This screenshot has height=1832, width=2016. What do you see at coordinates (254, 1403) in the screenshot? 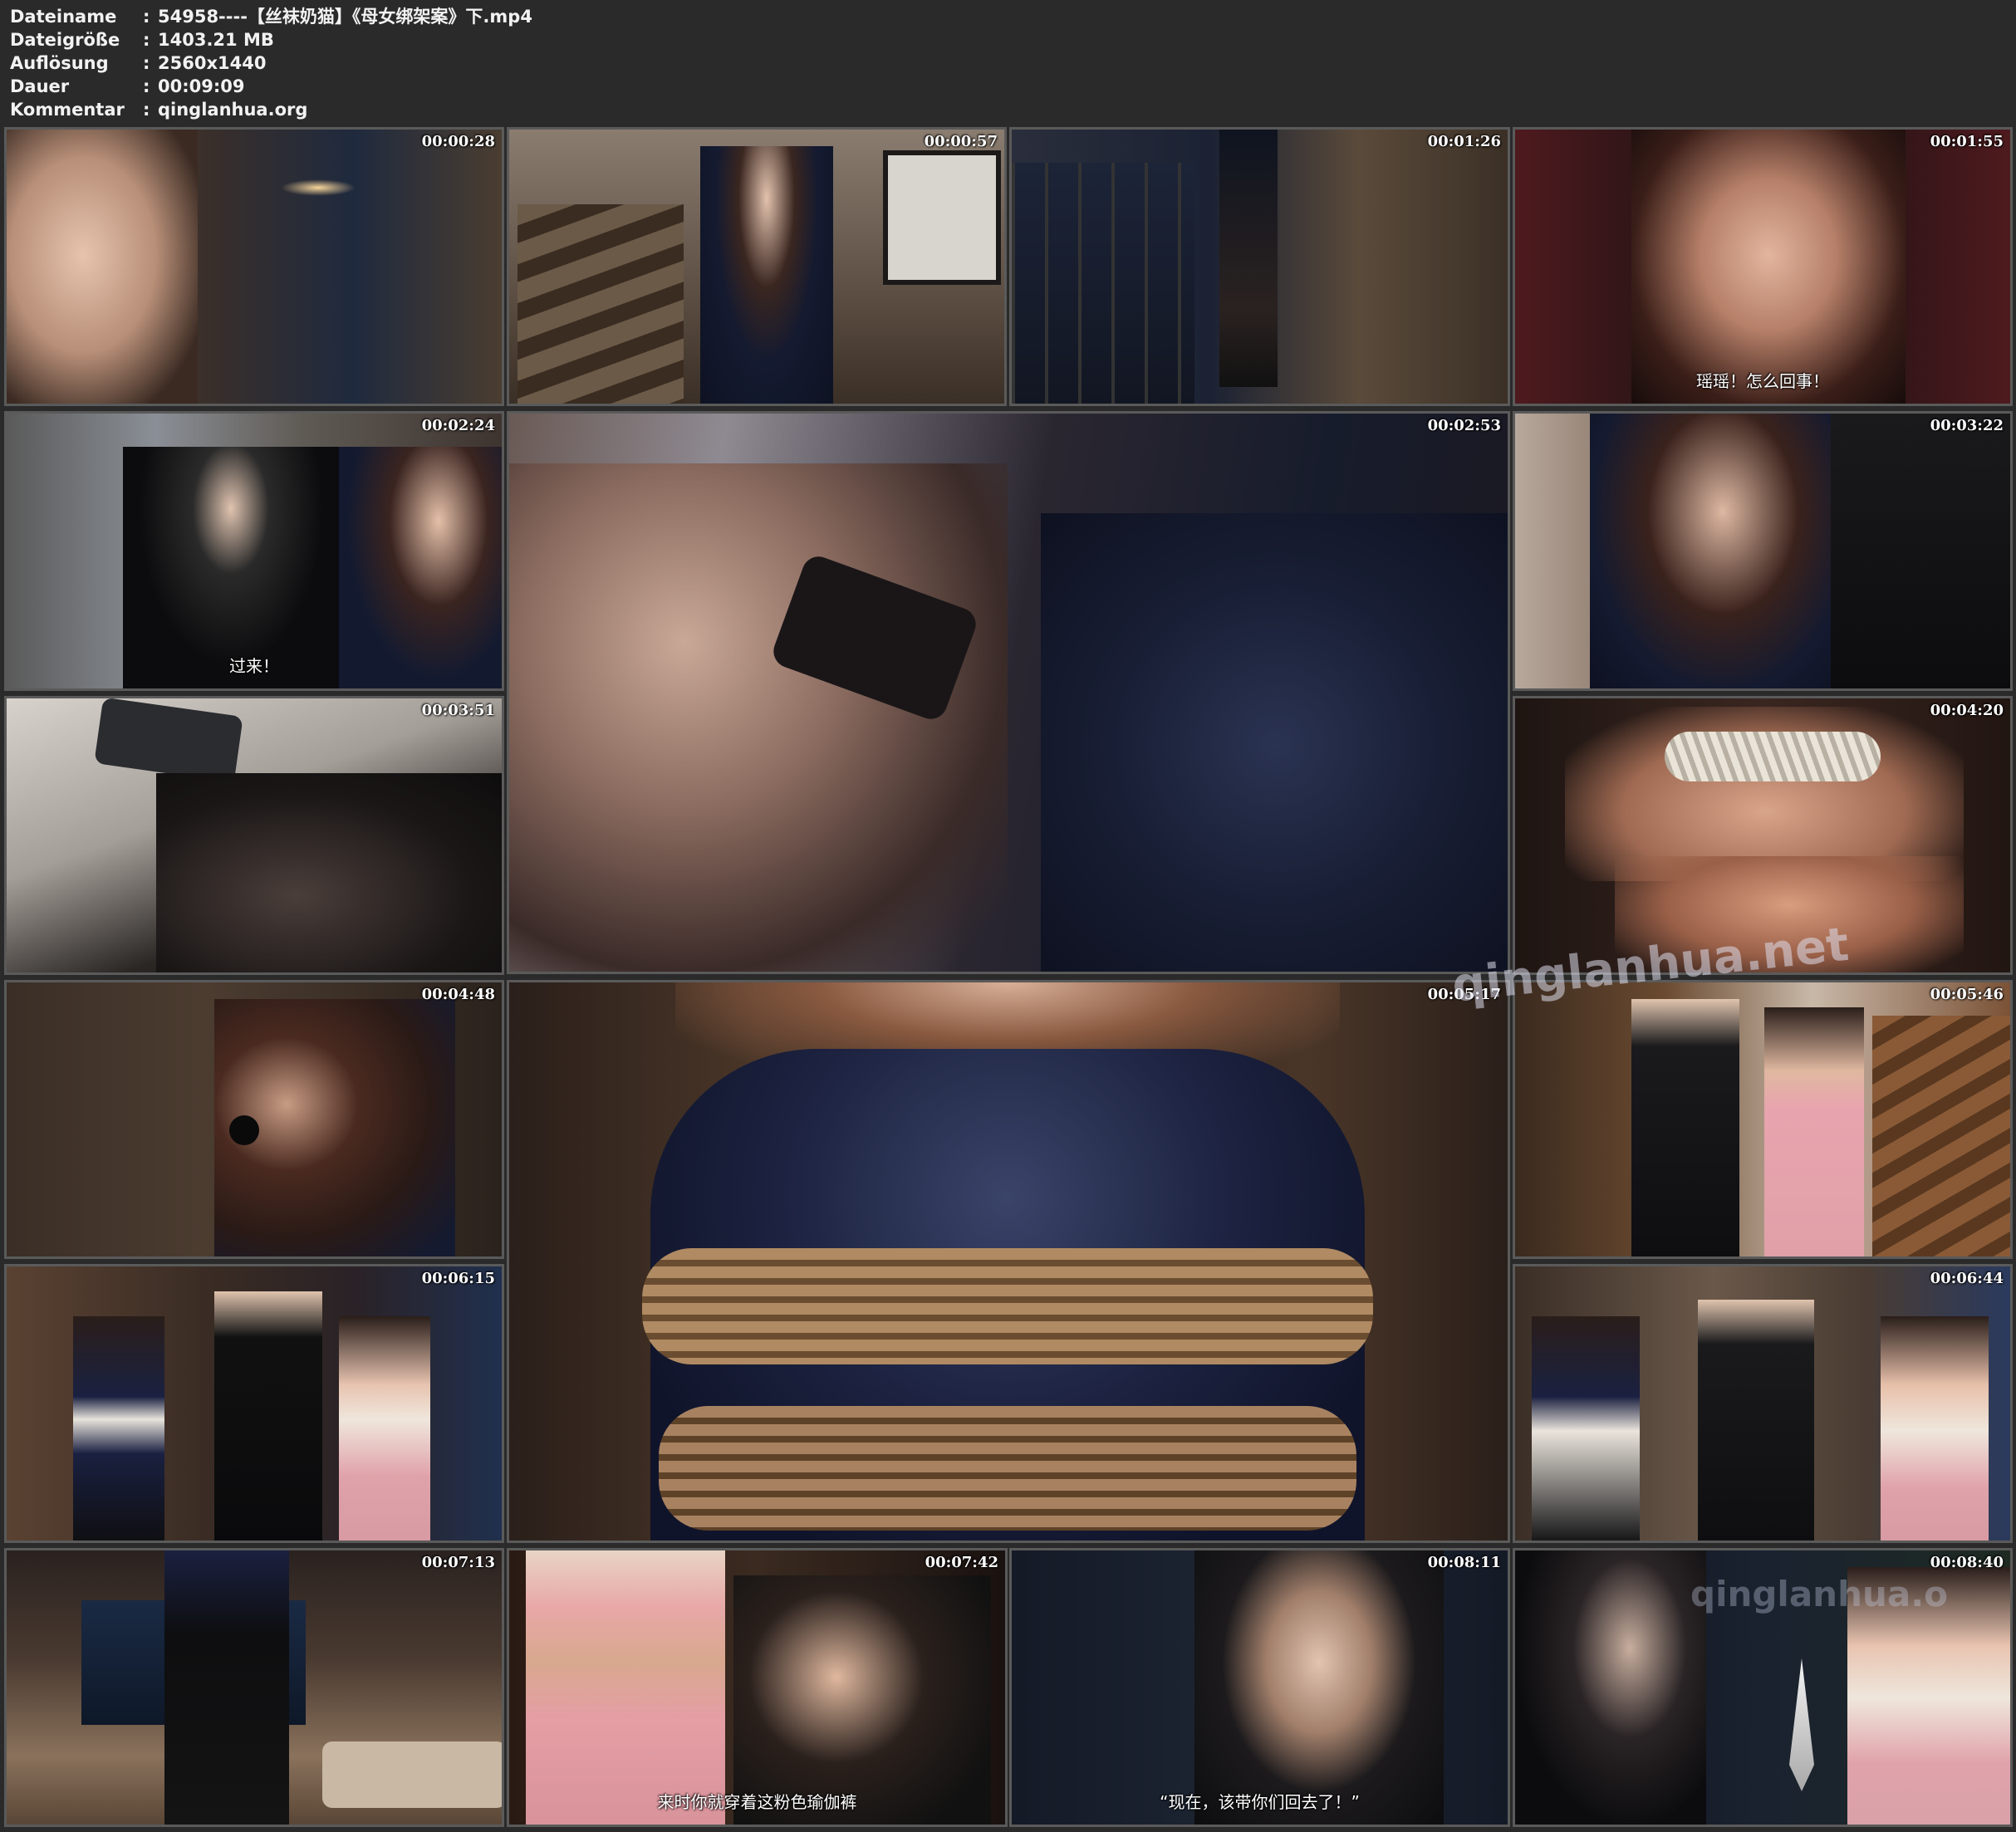
I see `thumbnail-13: 00:06:15` at bounding box center [254, 1403].